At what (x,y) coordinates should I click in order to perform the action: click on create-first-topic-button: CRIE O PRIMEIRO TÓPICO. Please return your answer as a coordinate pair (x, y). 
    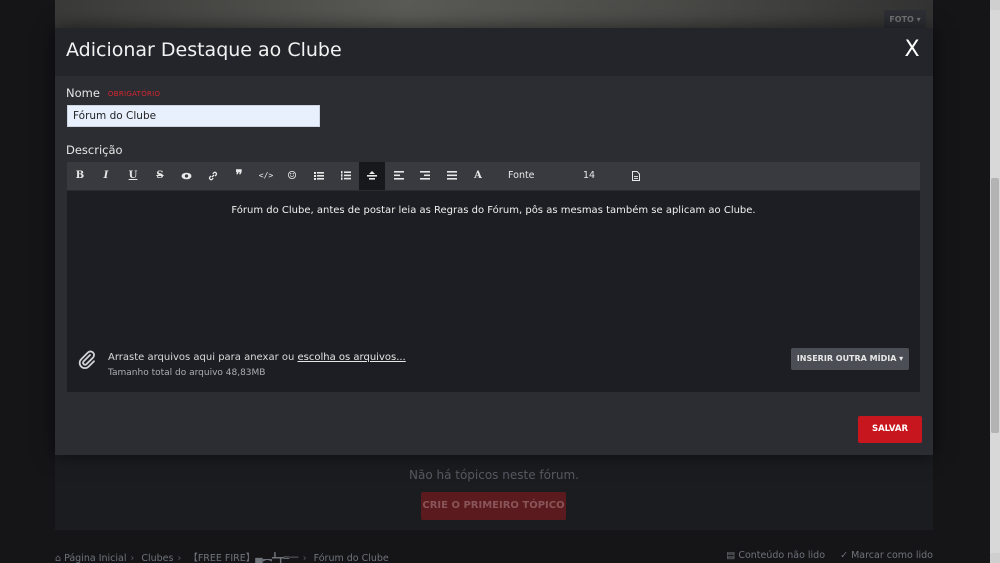
    Looking at the image, I should click on (493, 506).